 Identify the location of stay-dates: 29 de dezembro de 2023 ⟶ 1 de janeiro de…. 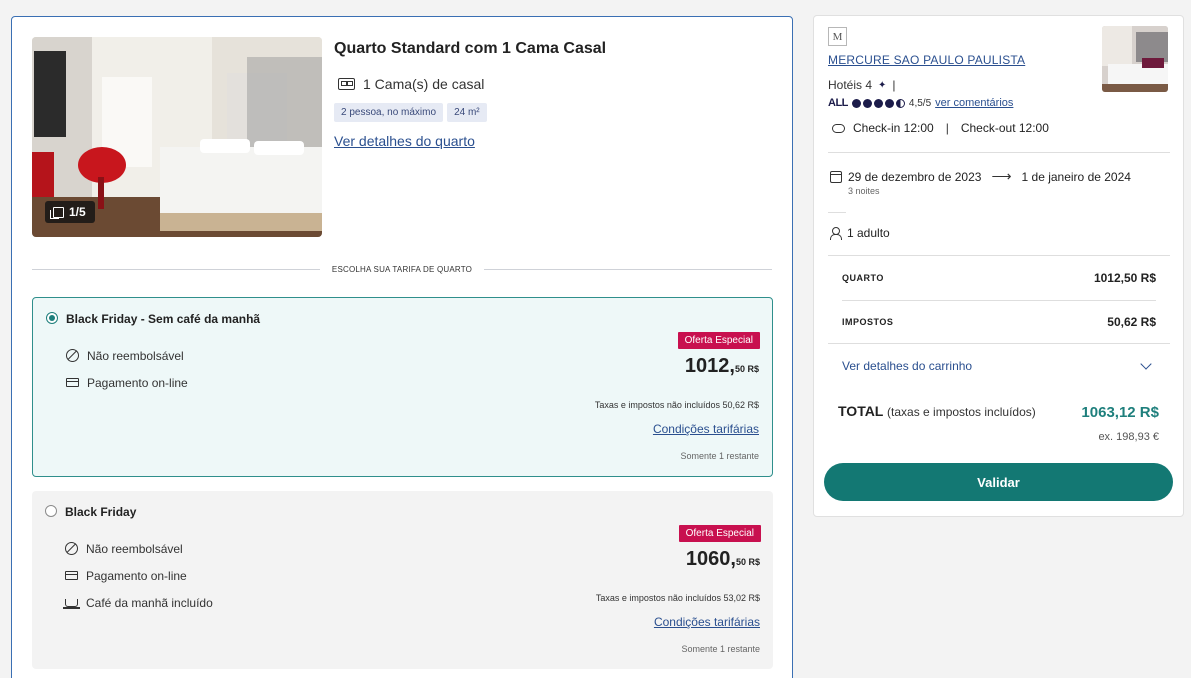
(980, 176).